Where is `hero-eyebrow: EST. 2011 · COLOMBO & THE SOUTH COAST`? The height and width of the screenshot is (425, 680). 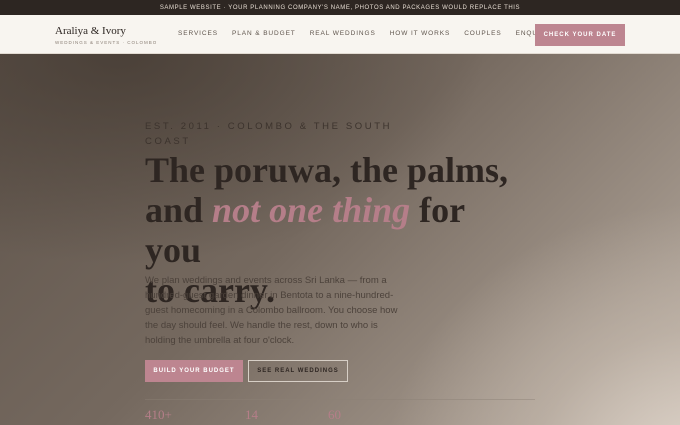
hero-eyebrow: EST. 2011 · COLOMBO & THE SOUTH COAST is located at coordinates (269, 134).